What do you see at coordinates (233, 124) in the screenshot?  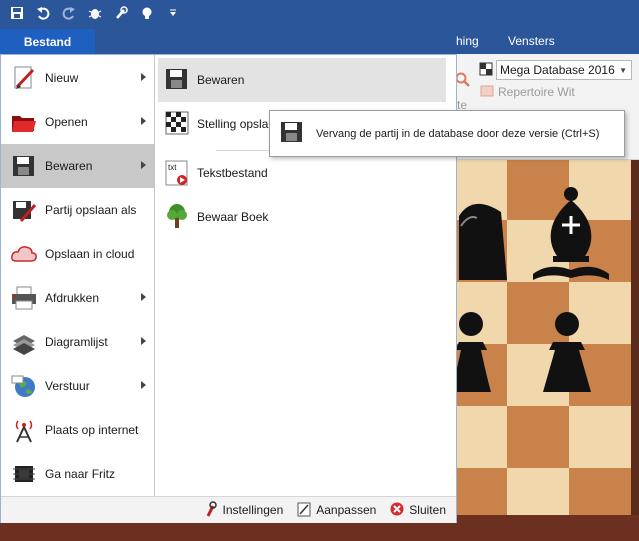 I see `submenu-item-label: Stelling opsla` at bounding box center [233, 124].